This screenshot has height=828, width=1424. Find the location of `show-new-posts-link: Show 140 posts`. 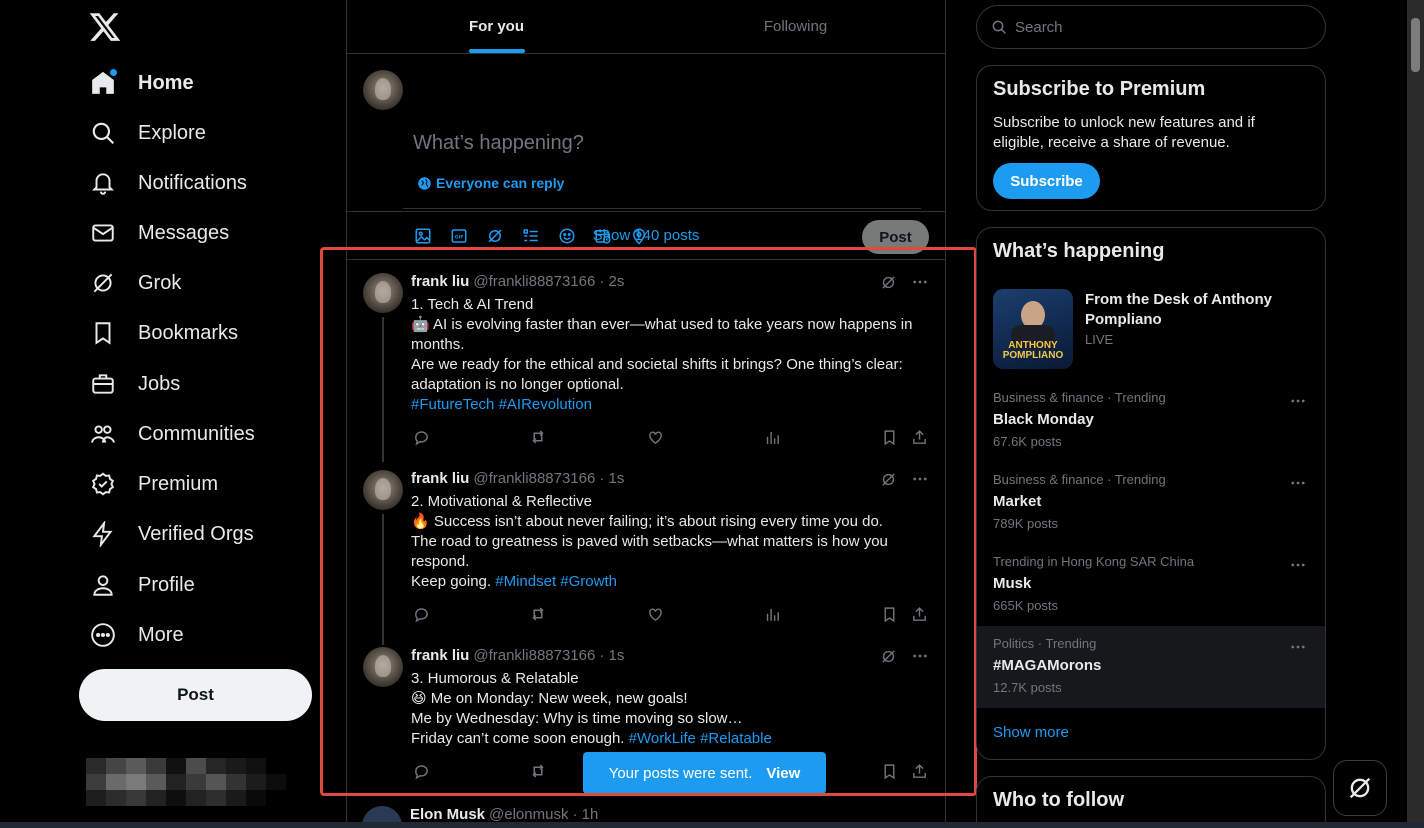

show-new-posts-link: Show 140 posts is located at coordinates (646, 236).